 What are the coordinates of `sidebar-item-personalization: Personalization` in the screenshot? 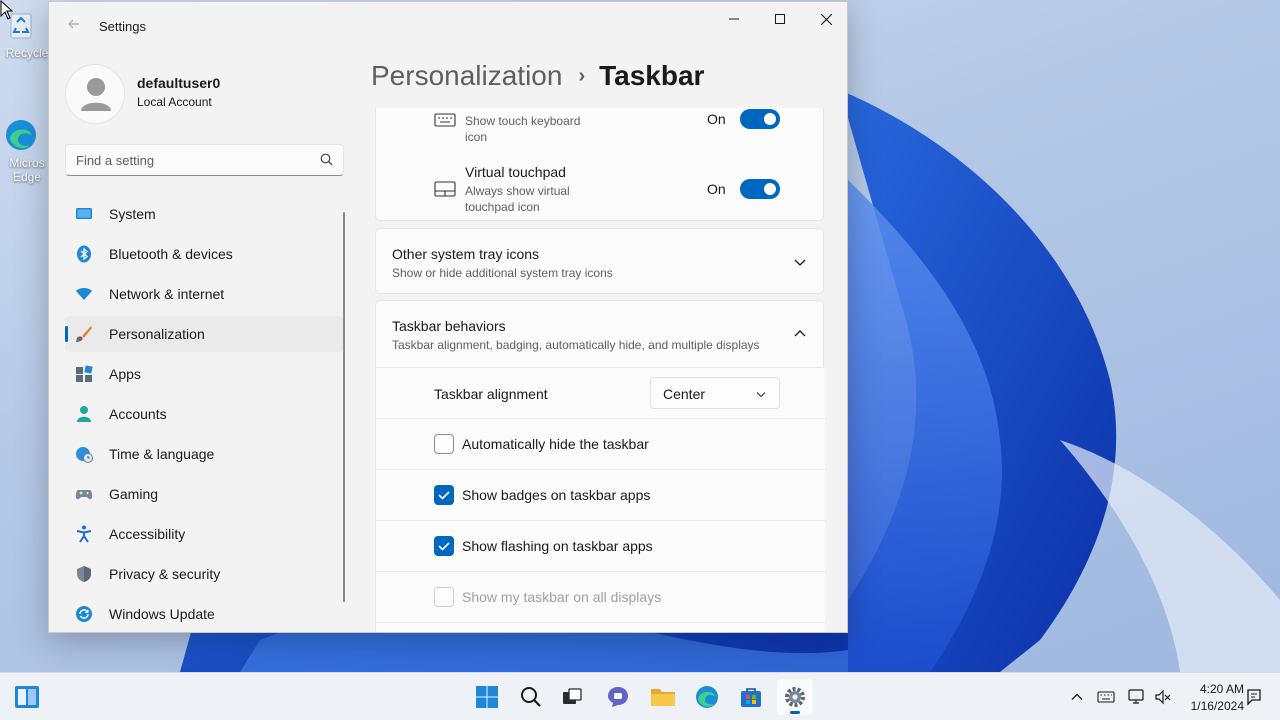 It's located at (204, 334).